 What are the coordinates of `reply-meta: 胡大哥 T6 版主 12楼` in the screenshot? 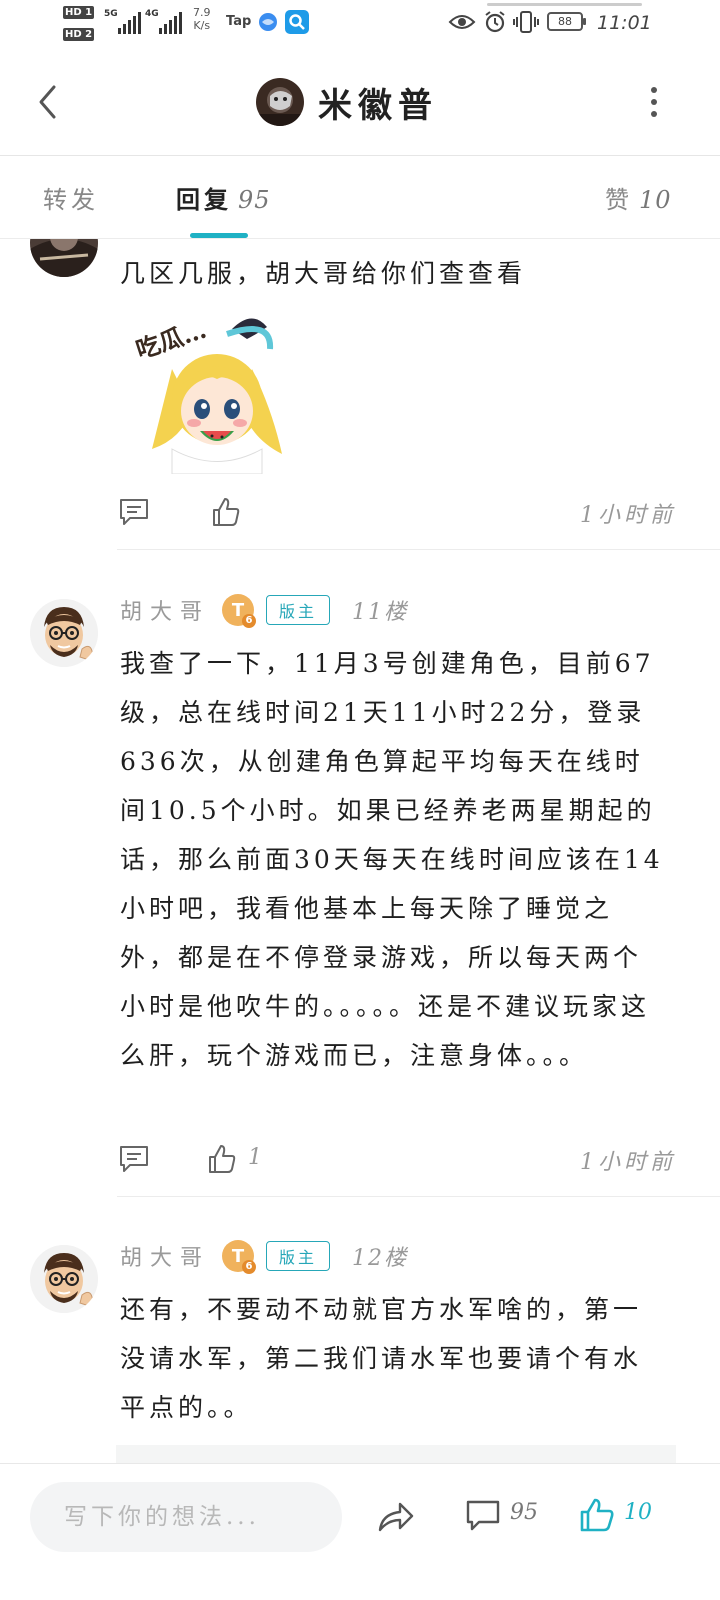 It's located at (264, 1257).